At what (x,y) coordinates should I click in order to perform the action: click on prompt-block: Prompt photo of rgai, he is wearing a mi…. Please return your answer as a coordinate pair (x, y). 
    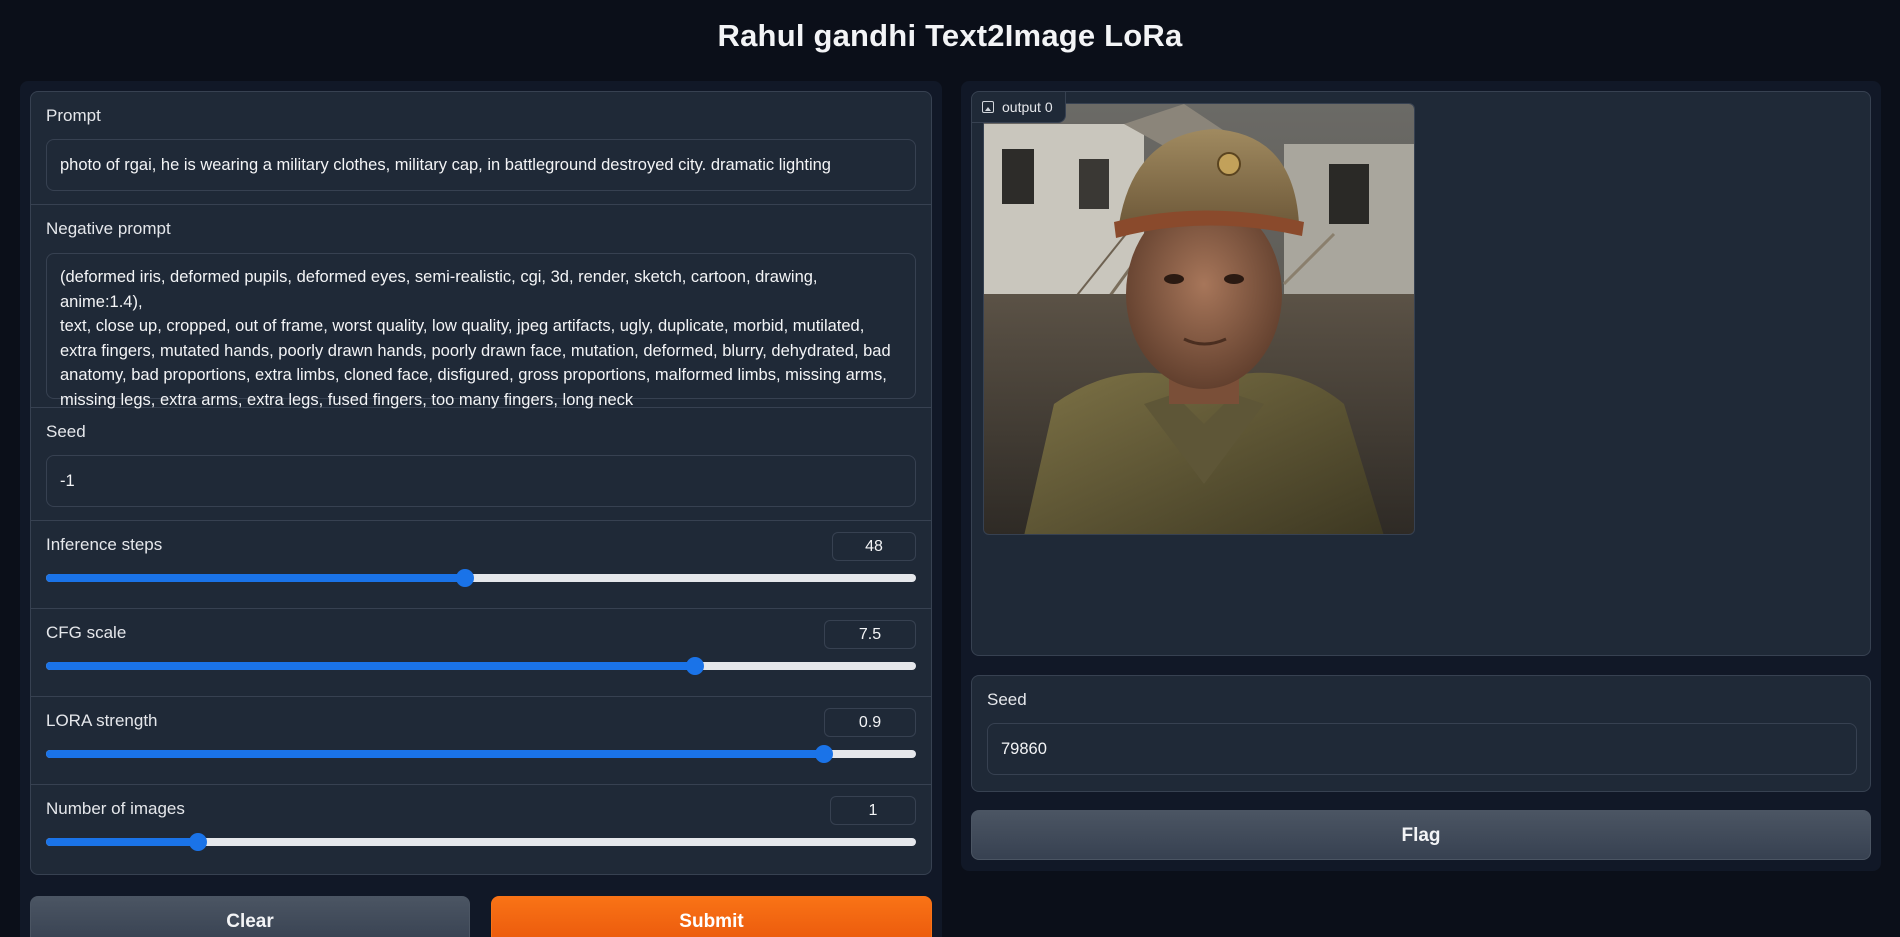
    Looking at the image, I should click on (481, 148).